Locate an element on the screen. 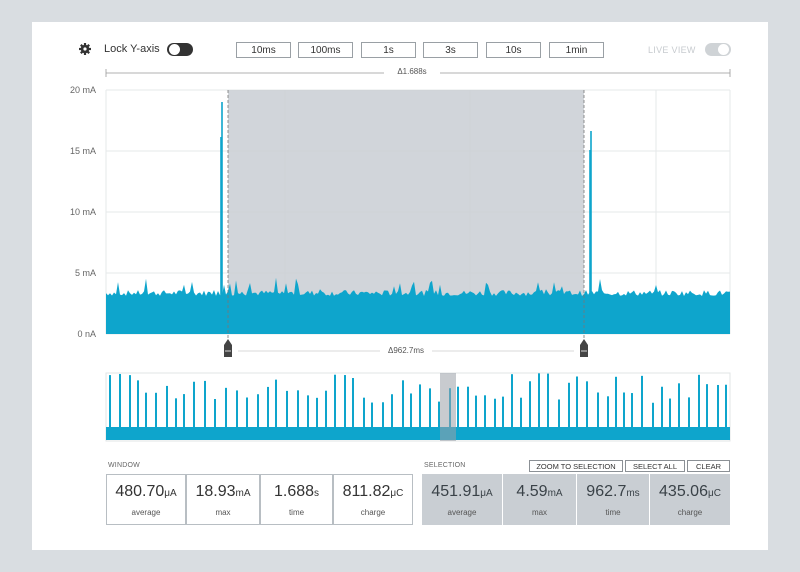 The image size is (800, 572). window-charge-stat: 811.82μC charge is located at coordinates (373, 499).